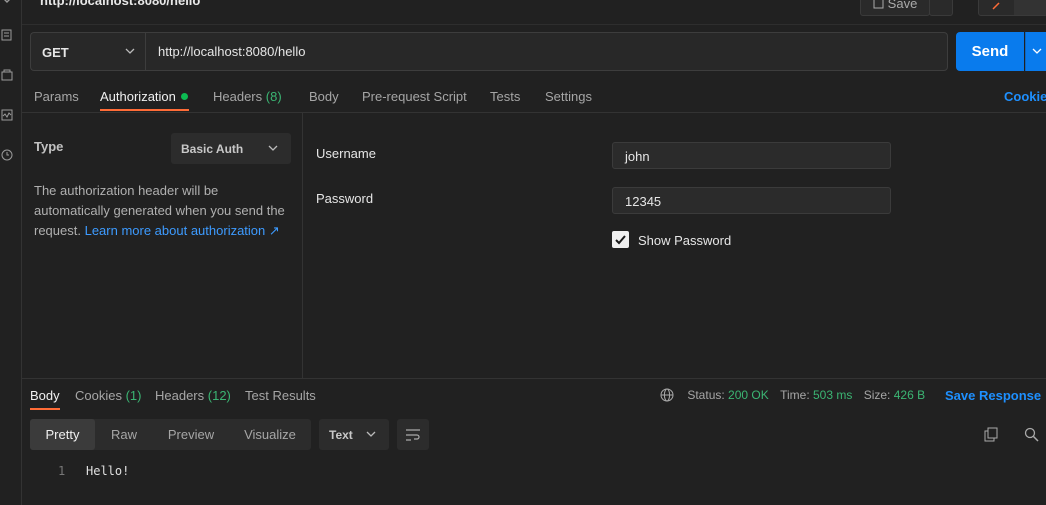 This screenshot has height=505, width=1046. What do you see at coordinates (124, 434) in the screenshot?
I see `view-raw-button: Raw` at bounding box center [124, 434].